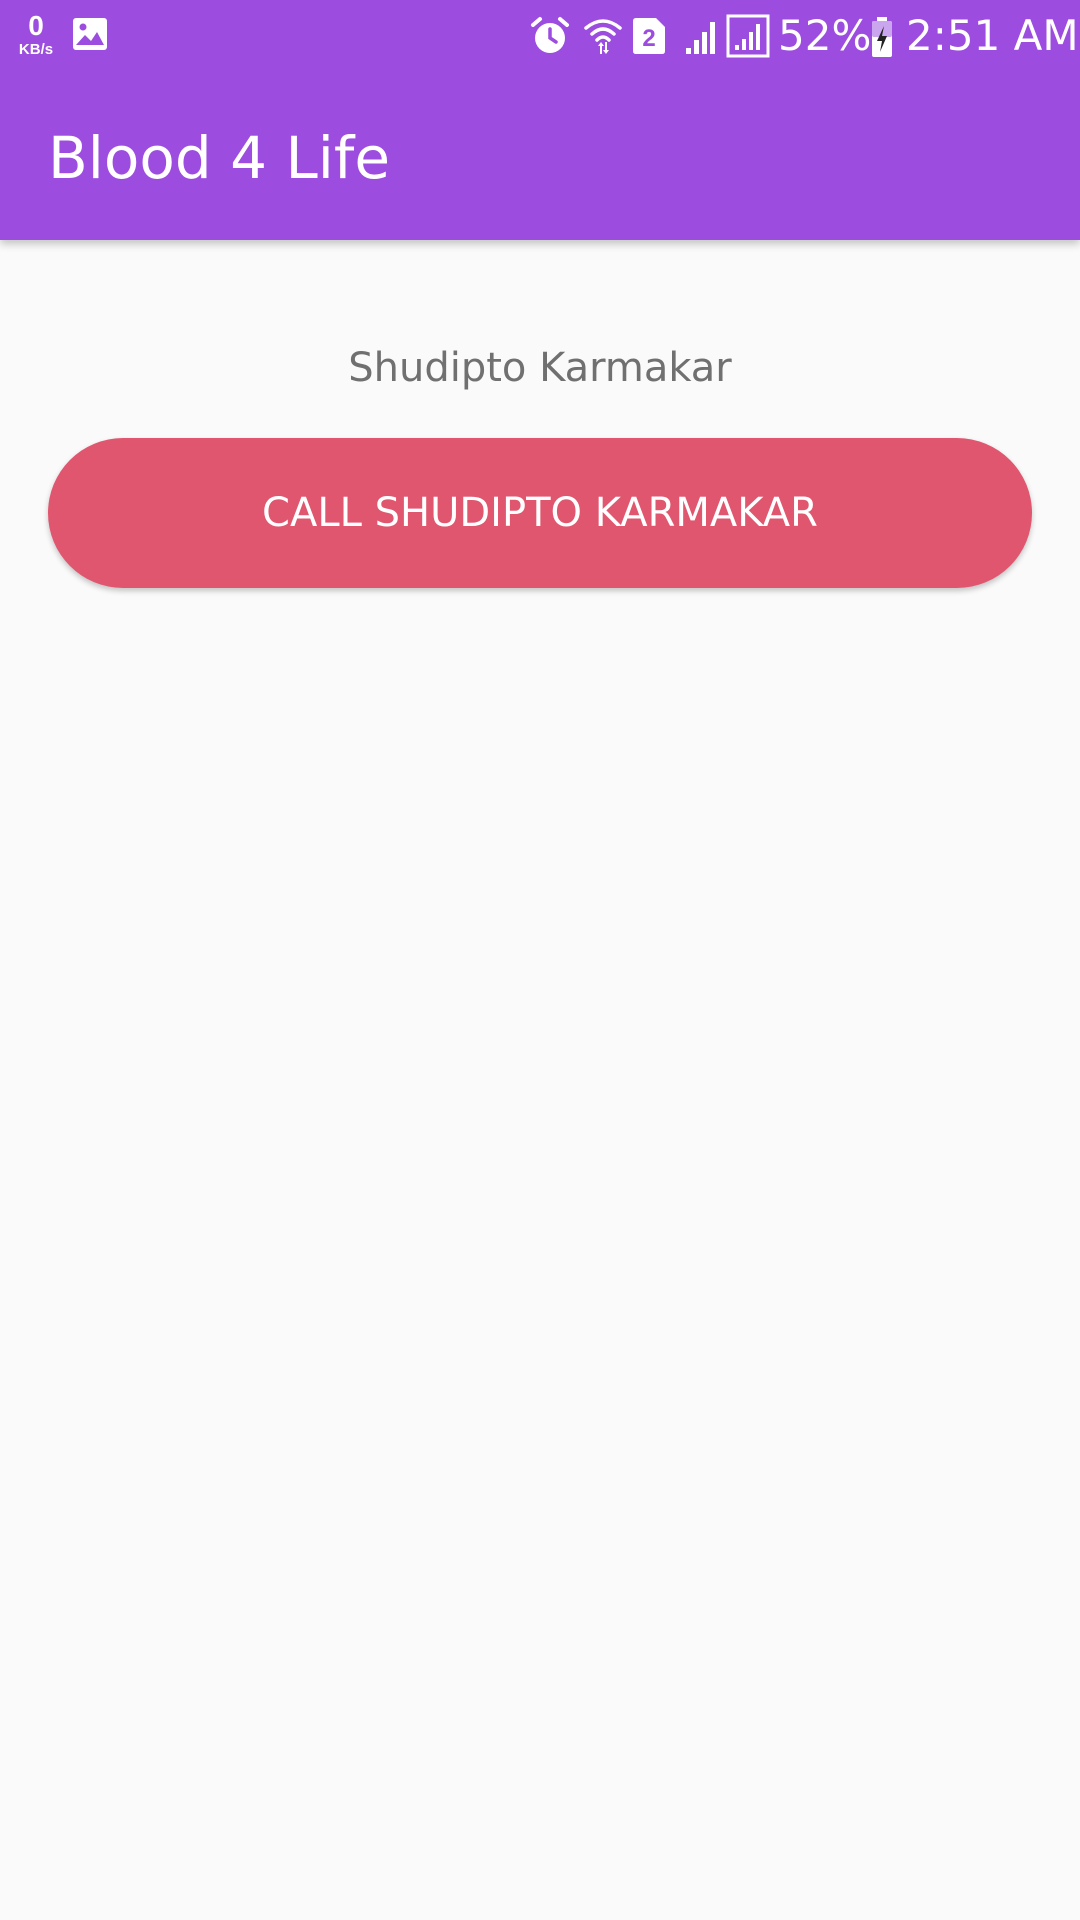  What do you see at coordinates (540, 513) in the screenshot?
I see `call-donor-button: CALL SHUDIPTO KARMAKAR` at bounding box center [540, 513].